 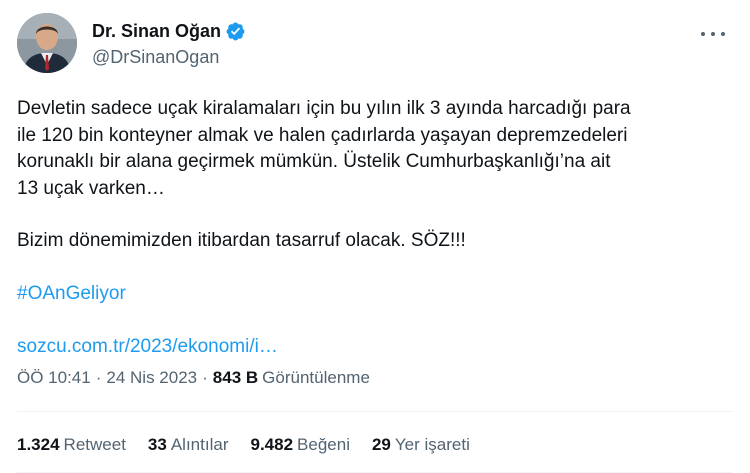 I want to click on tweet-date: 24 Nis 2023, so click(x=151, y=378).